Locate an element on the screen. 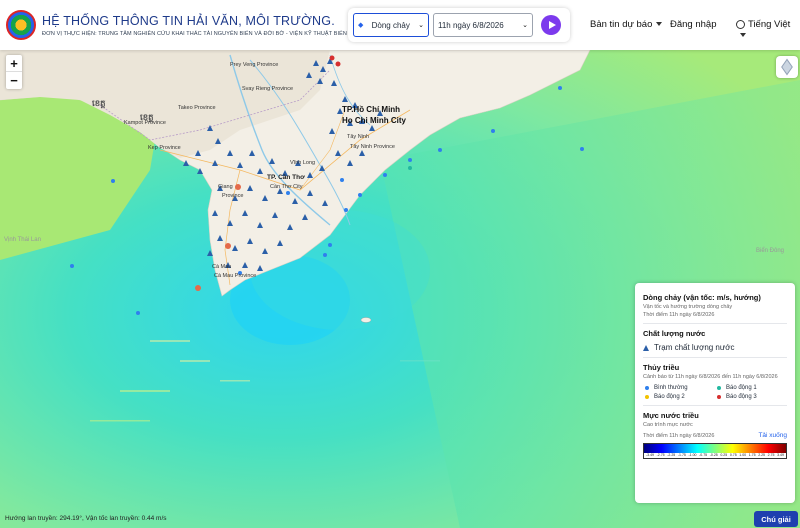 Image resolution: width=800 pixels, height=528 pixels. nav-language: Tiếng Việt is located at coordinates (768, 30).